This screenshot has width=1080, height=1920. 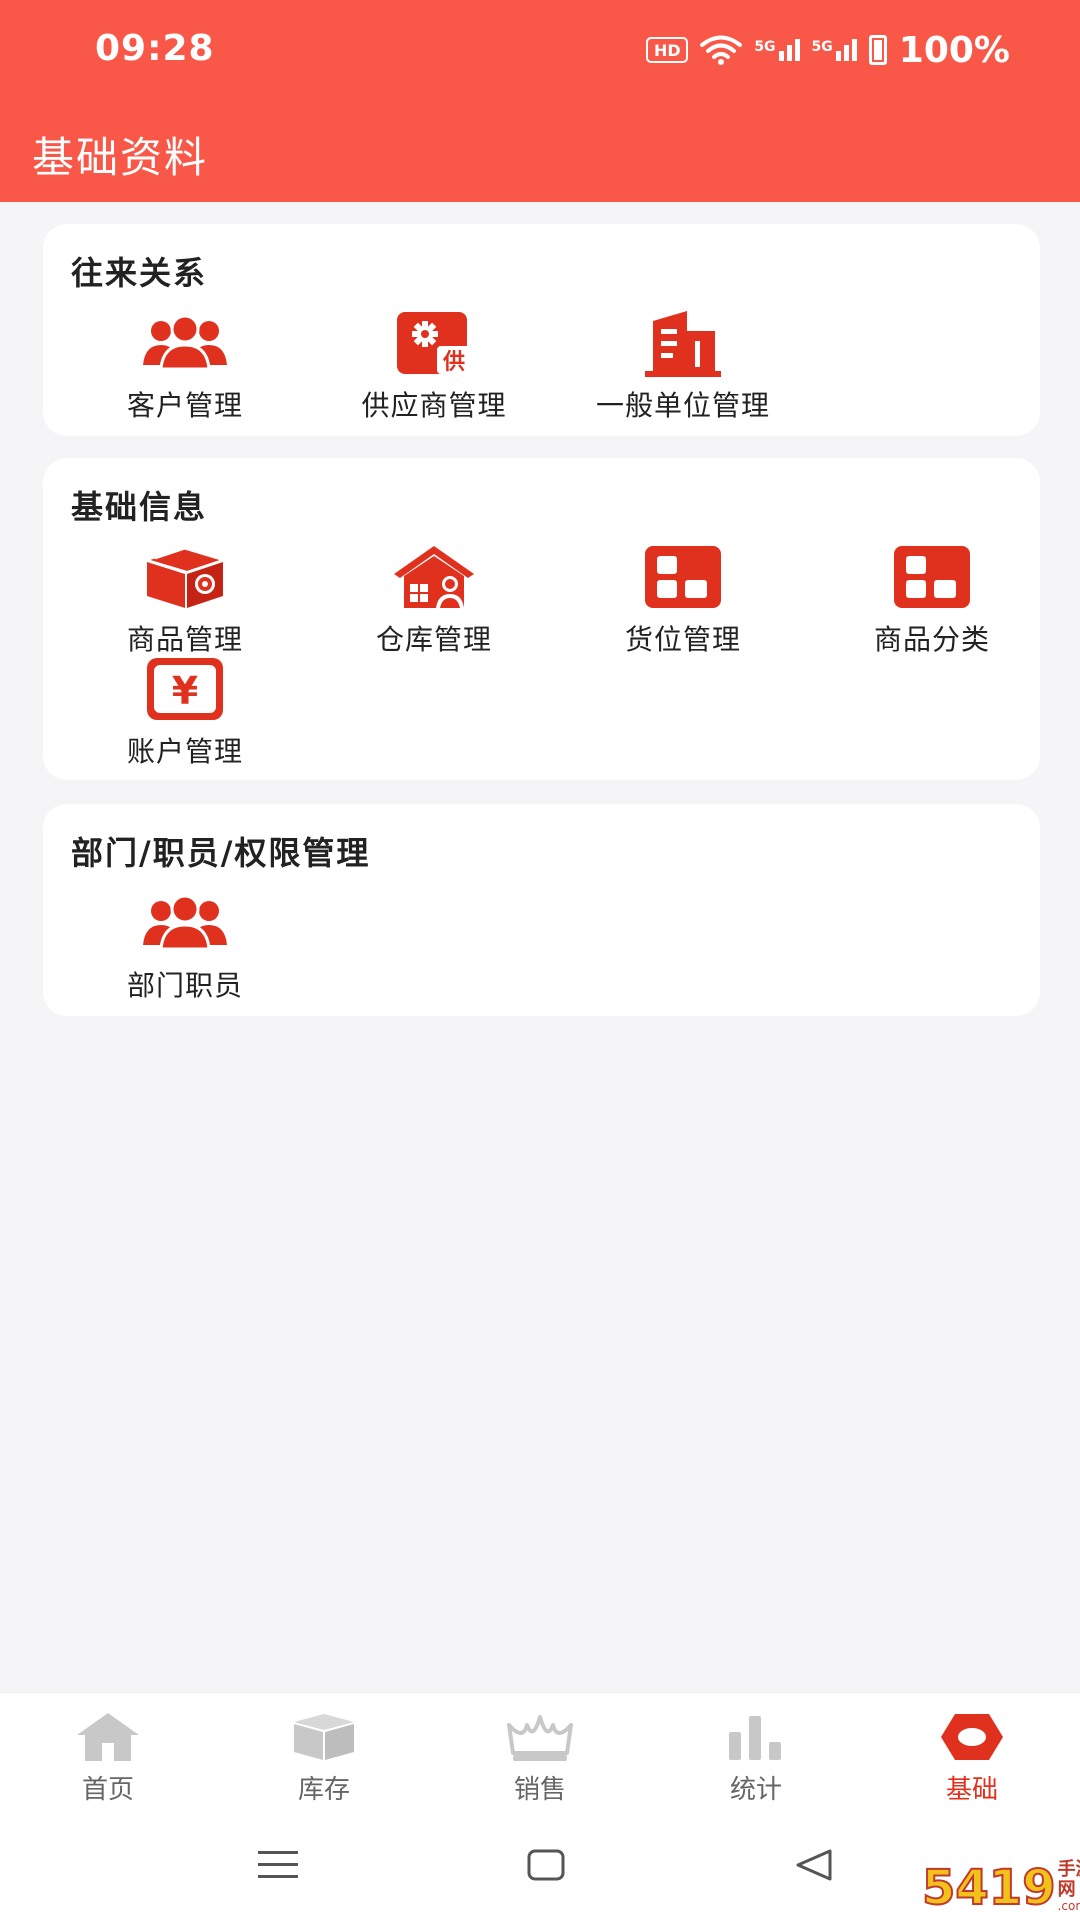 What do you see at coordinates (682, 639) in the screenshot?
I see `grid-item-label: 货位管理` at bounding box center [682, 639].